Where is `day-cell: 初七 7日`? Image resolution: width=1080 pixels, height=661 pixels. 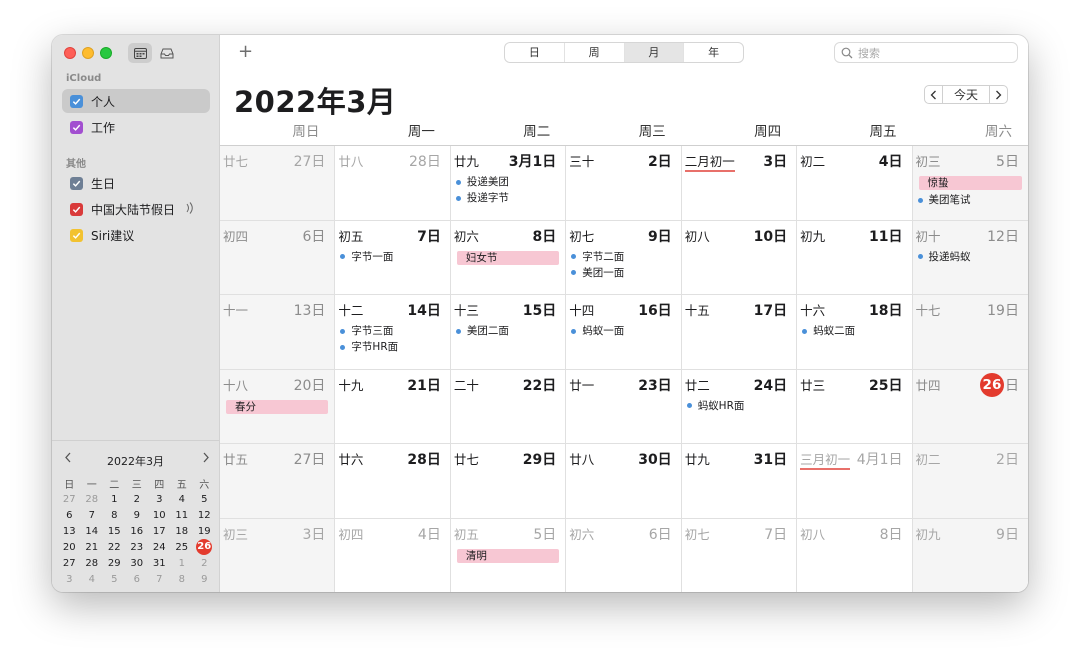 day-cell: 初七 7日 is located at coordinates (740, 555).